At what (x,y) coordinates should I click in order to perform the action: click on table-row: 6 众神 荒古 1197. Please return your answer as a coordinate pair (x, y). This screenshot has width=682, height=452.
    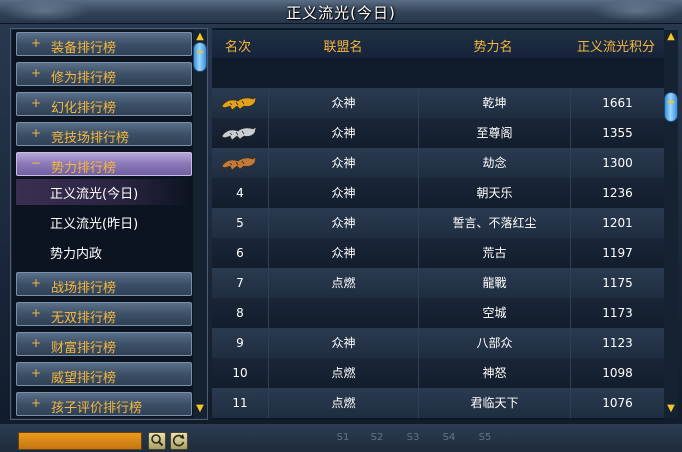
    Looking at the image, I should click on (438, 253).